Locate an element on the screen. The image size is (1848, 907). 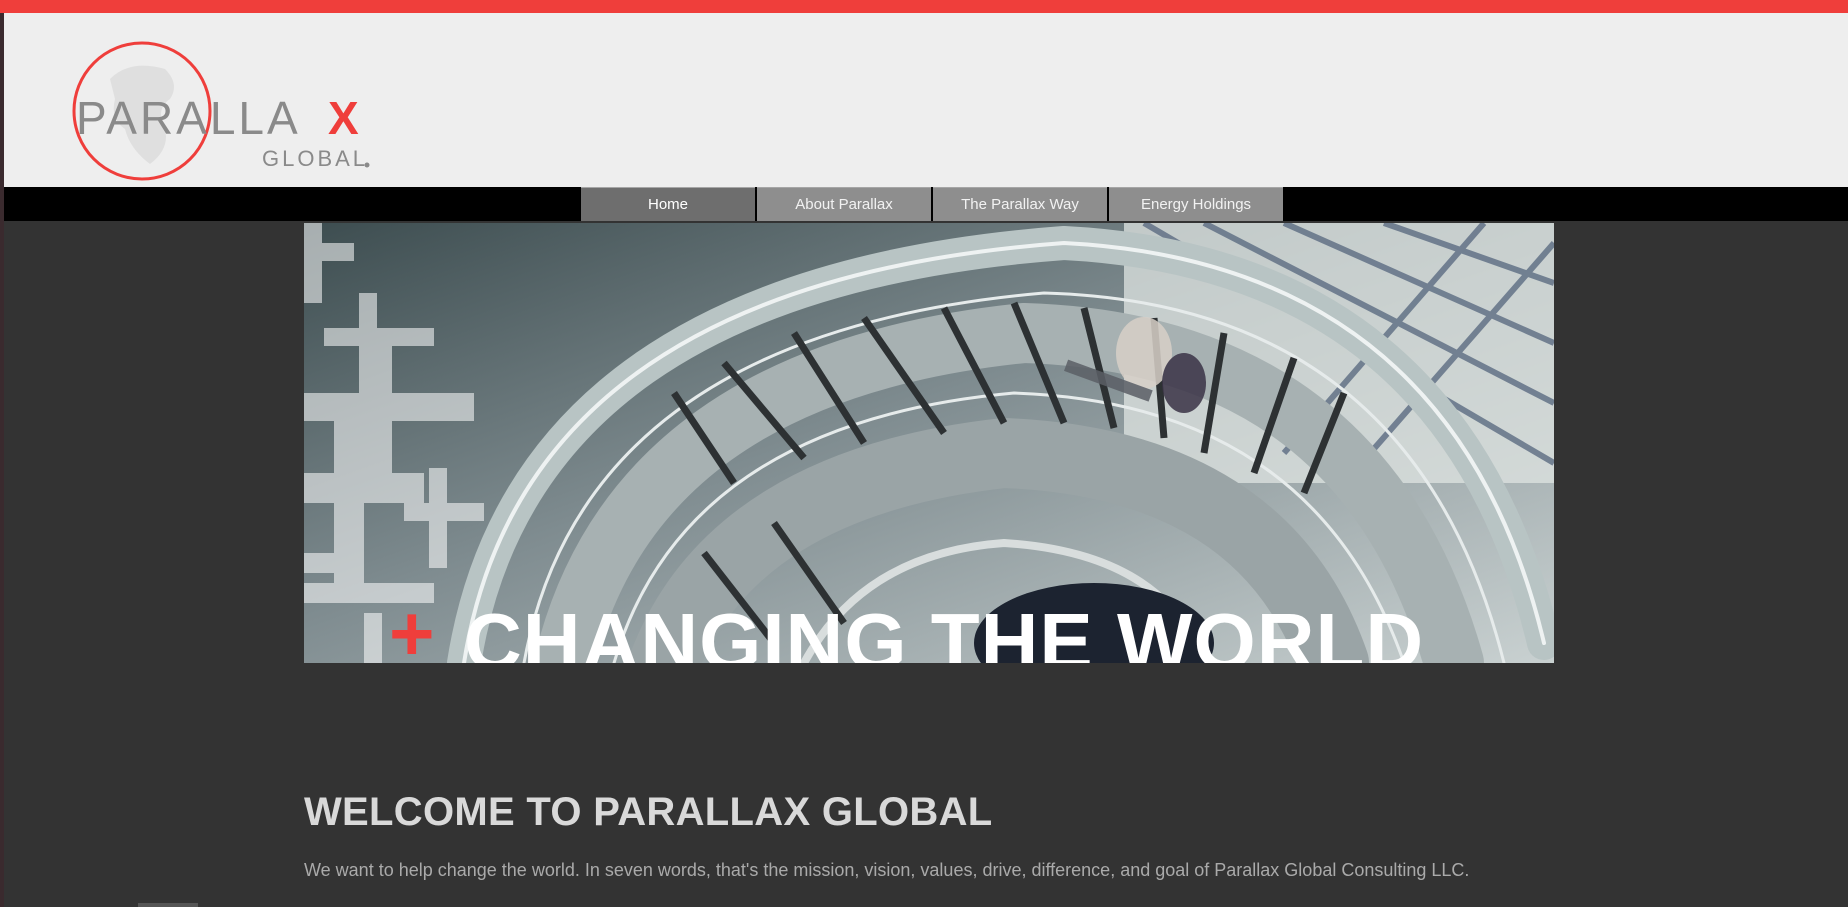
logo-mark: PARALLA X GLOBAL is located at coordinates (221, 111).